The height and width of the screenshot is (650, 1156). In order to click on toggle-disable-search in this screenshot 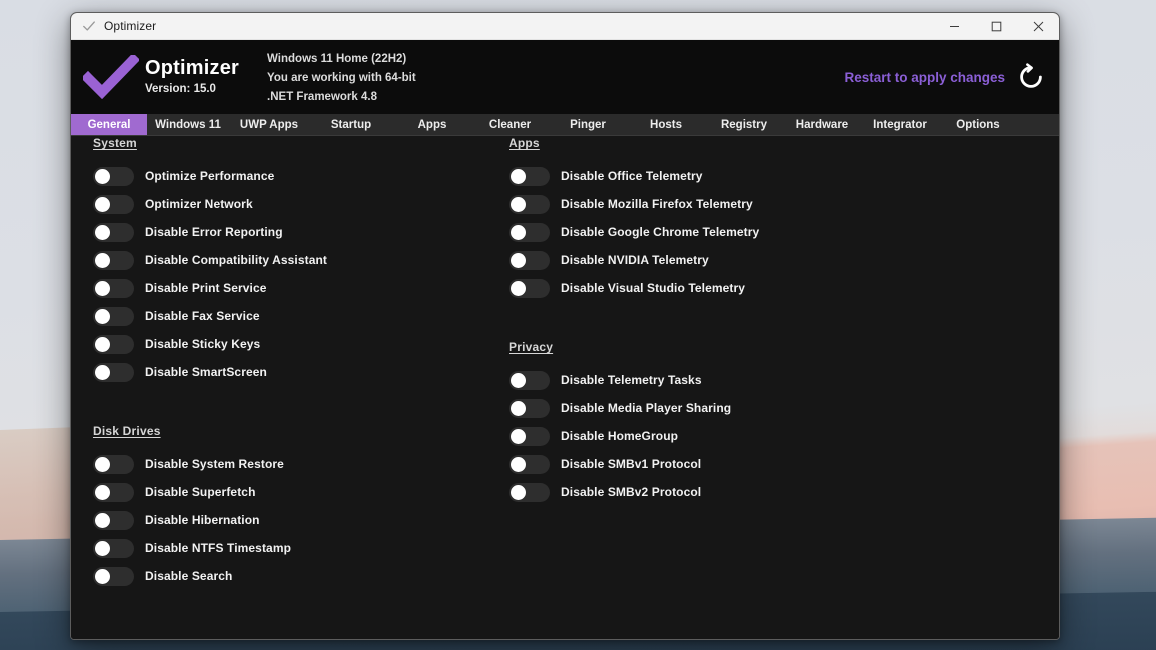, I will do `click(113, 576)`.